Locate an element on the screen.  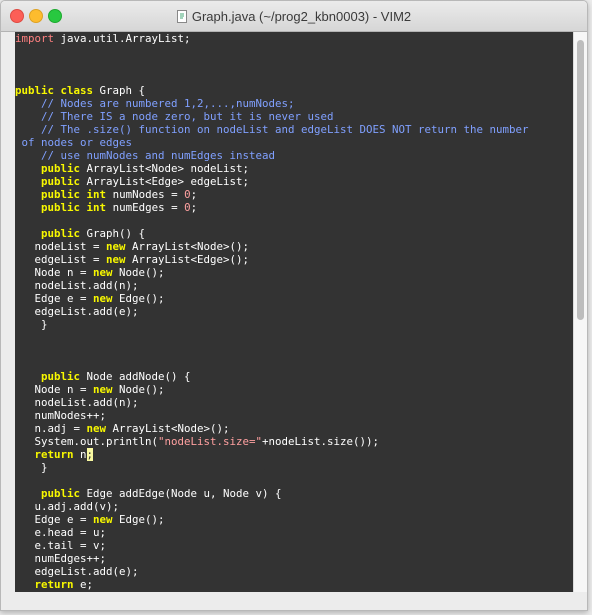
code-line: public ArrayList<Edge> edgeList; is located at coordinates (294, 181).